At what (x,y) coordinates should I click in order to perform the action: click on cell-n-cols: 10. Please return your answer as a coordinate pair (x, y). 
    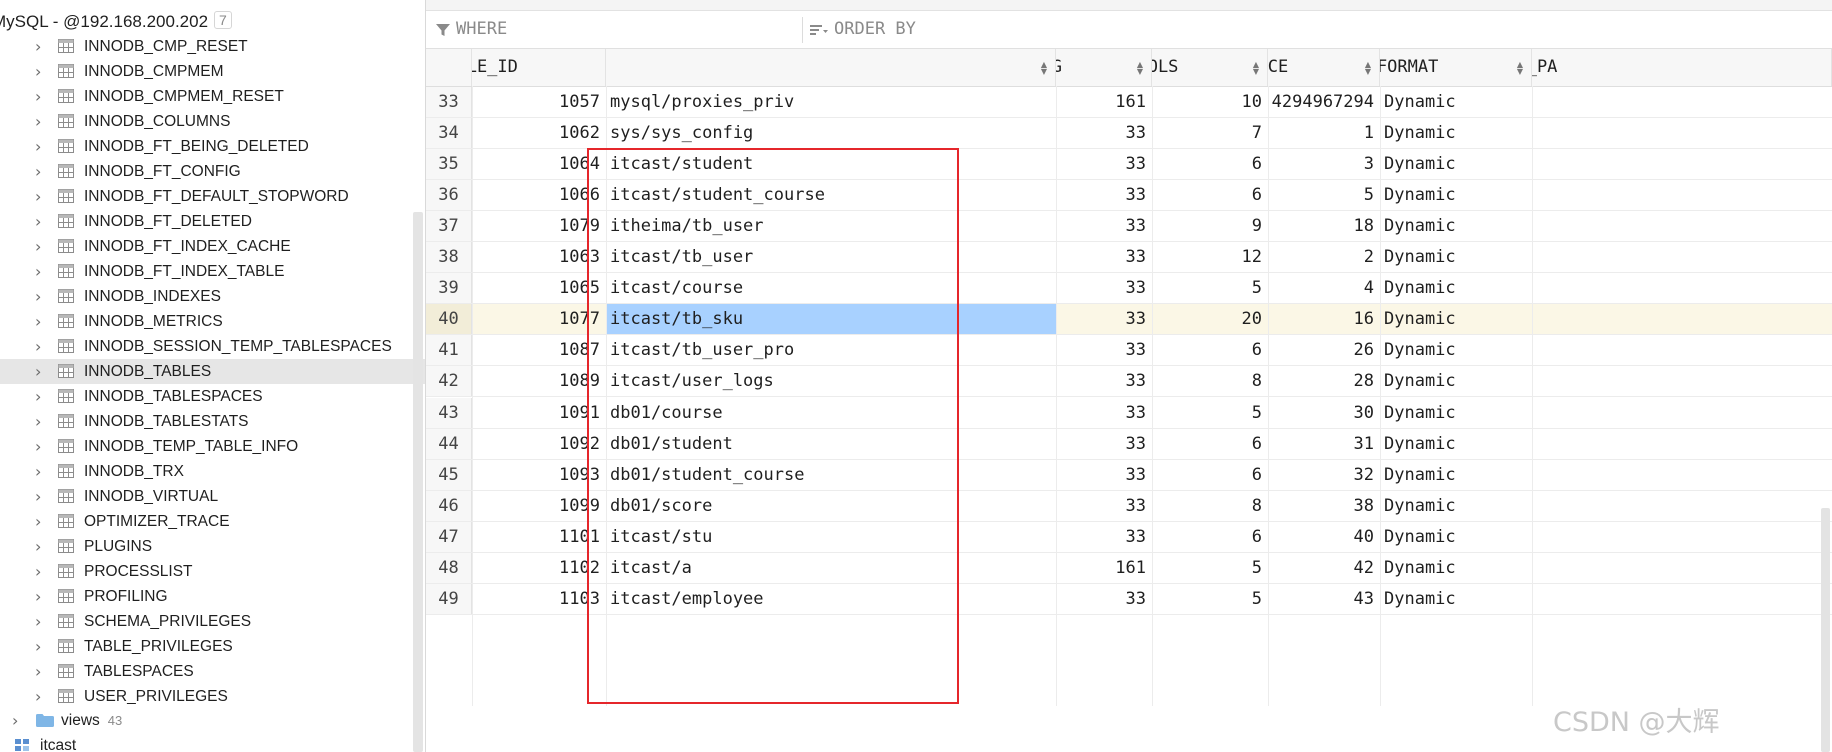
    Looking at the image, I should click on (1210, 102).